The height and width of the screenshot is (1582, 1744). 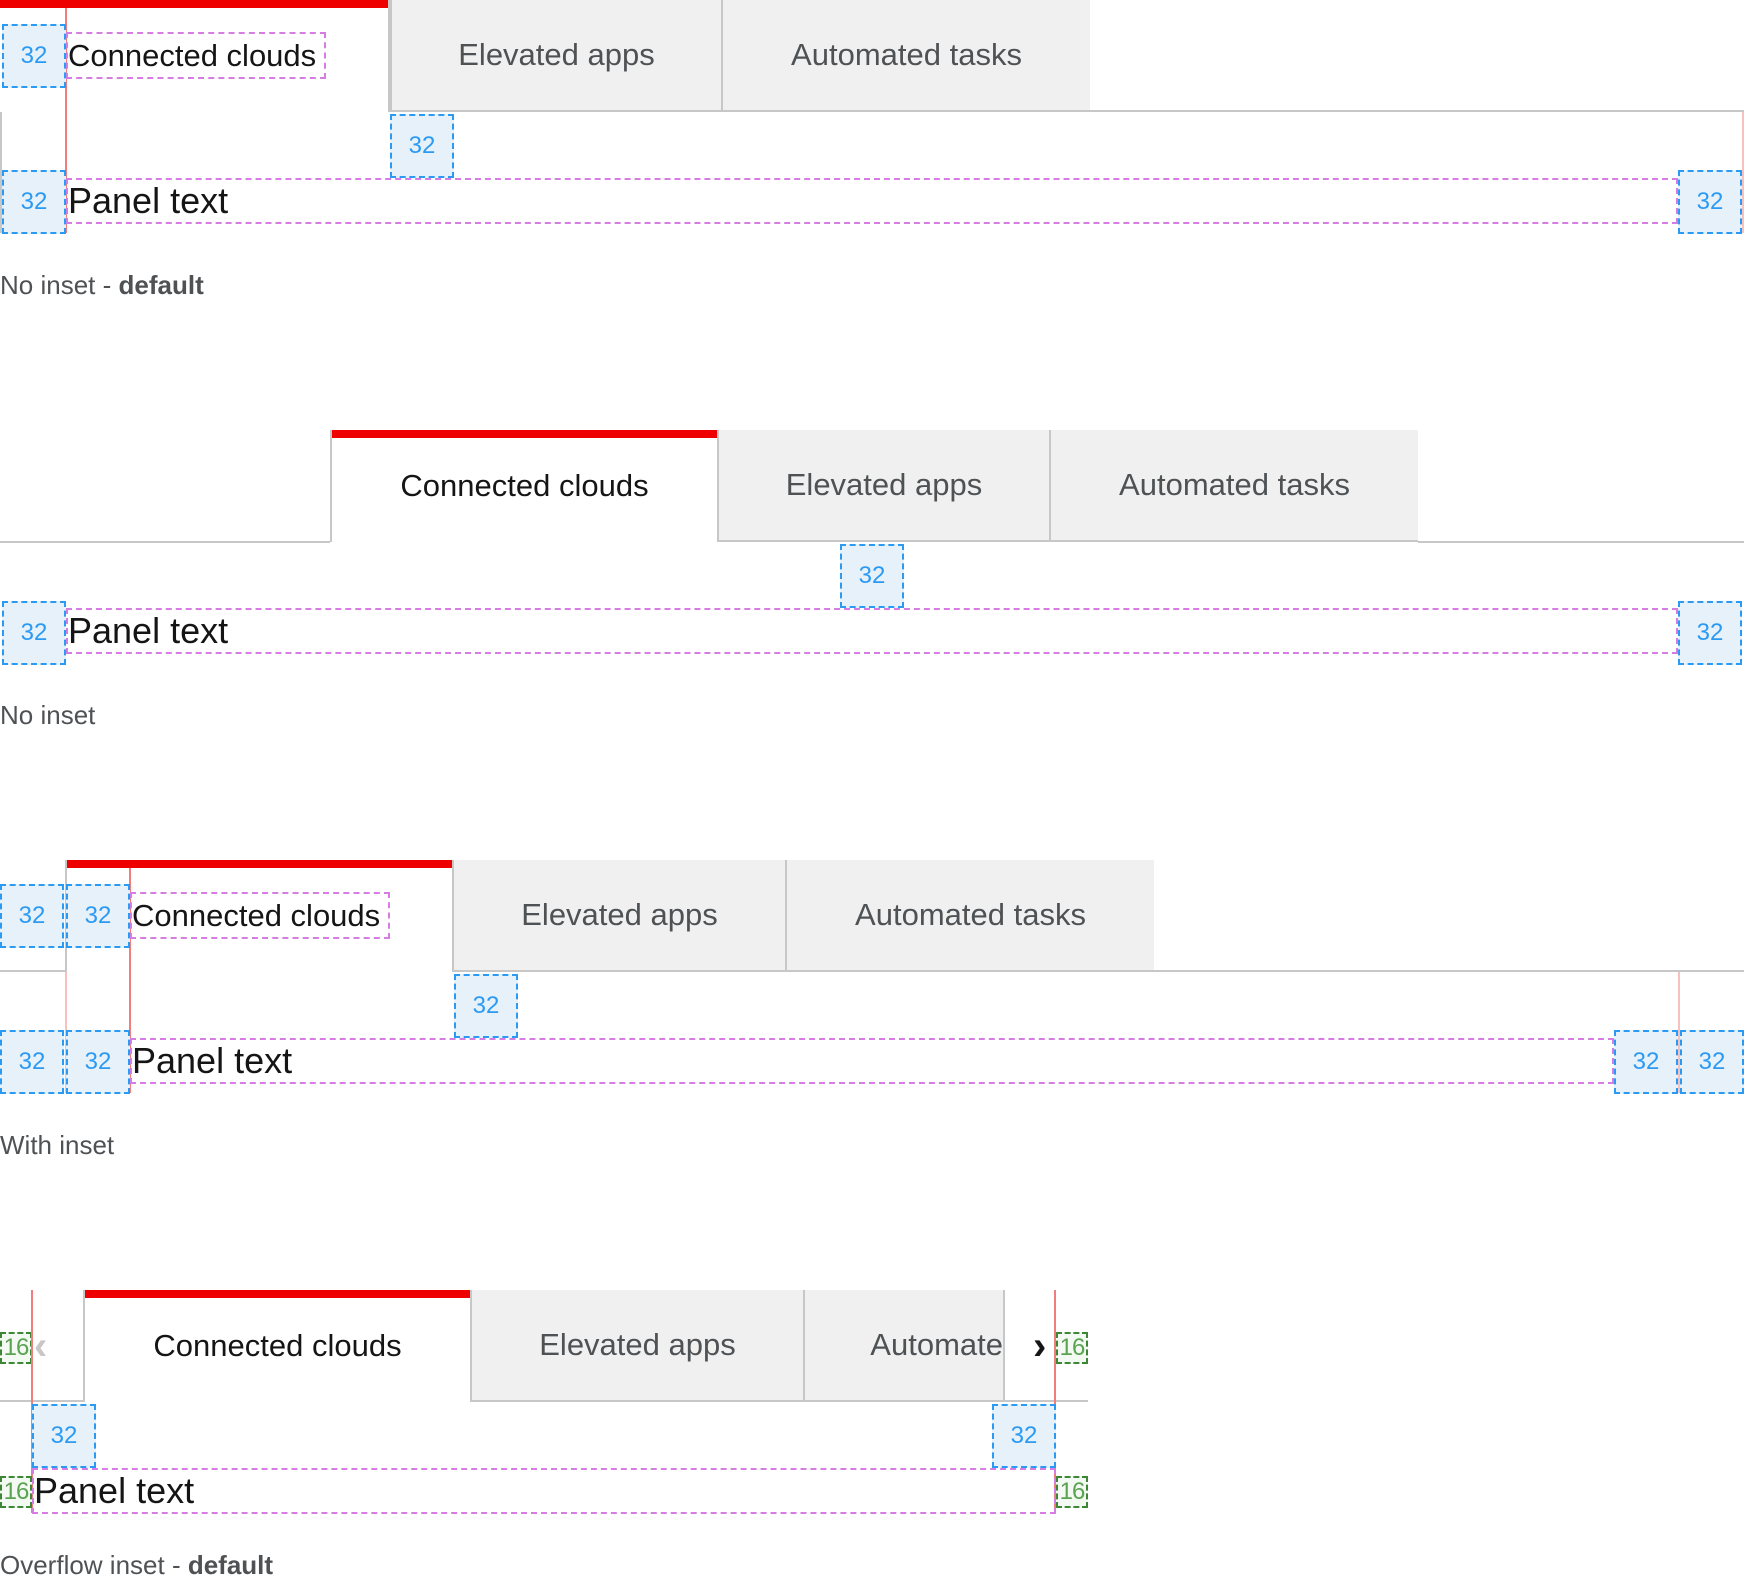 What do you see at coordinates (102, 285) in the screenshot?
I see `caption: No inset - default` at bounding box center [102, 285].